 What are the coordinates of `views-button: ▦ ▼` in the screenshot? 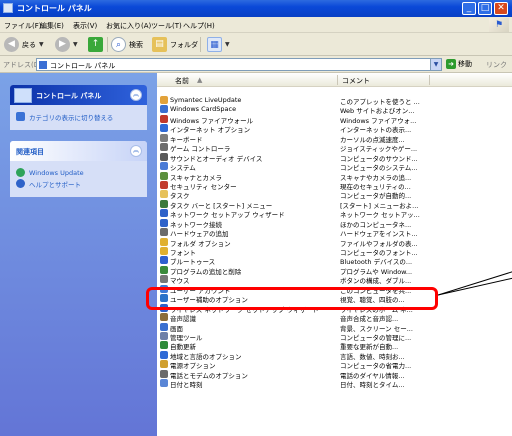 It's located at (218, 44).